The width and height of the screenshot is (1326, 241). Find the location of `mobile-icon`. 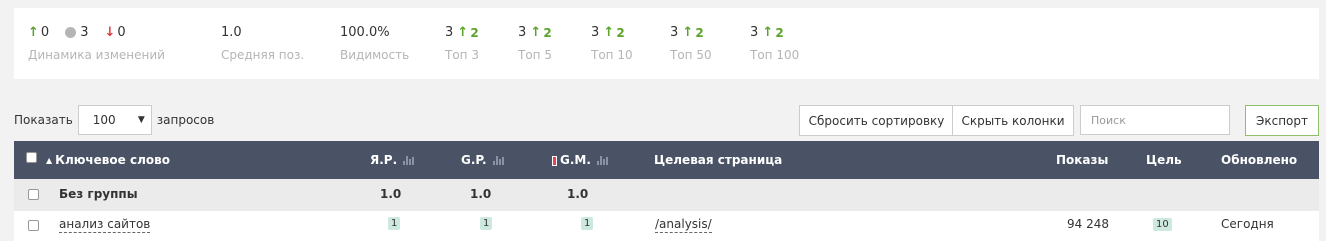

mobile-icon is located at coordinates (554, 160).